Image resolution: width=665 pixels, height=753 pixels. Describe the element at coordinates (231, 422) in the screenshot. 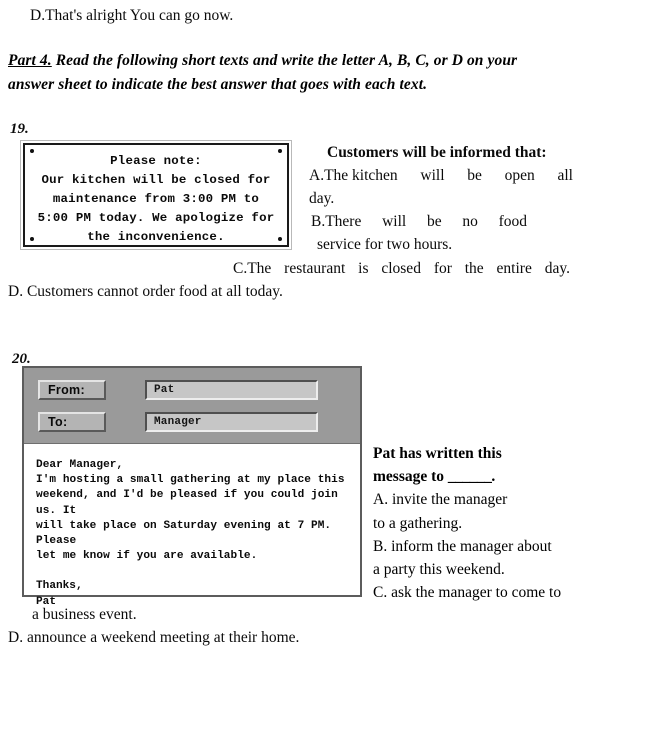

I see `email-to-input: Manager` at that location.